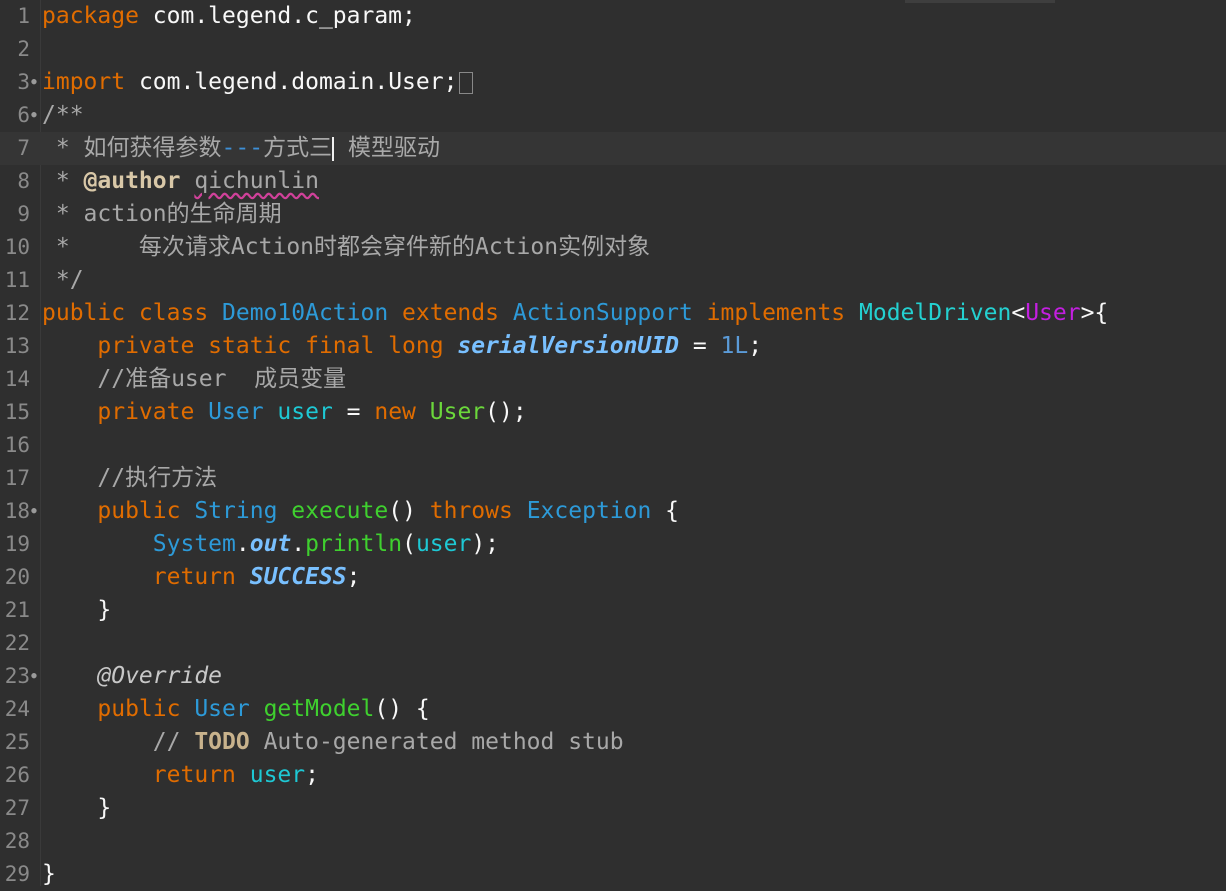  What do you see at coordinates (17, 544) in the screenshot?
I see `line-number: 19` at bounding box center [17, 544].